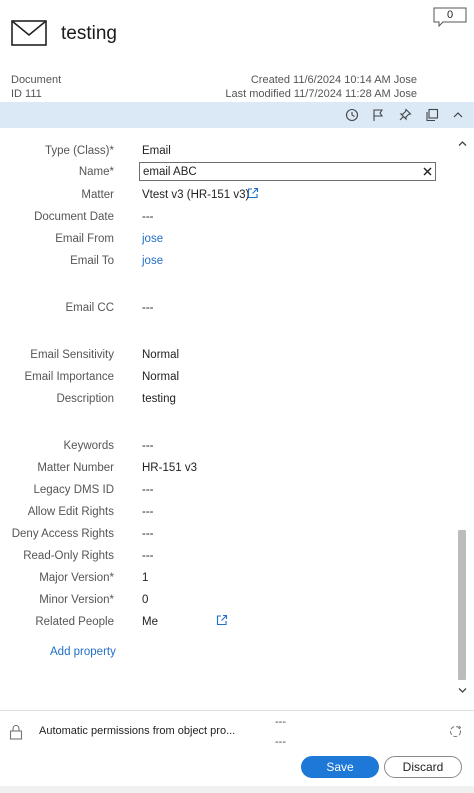 The image size is (474, 793). Describe the element at coordinates (70, 512) in the screenshot. I see `allow-edit-rights-label: Allow Edit Rights` at that location.